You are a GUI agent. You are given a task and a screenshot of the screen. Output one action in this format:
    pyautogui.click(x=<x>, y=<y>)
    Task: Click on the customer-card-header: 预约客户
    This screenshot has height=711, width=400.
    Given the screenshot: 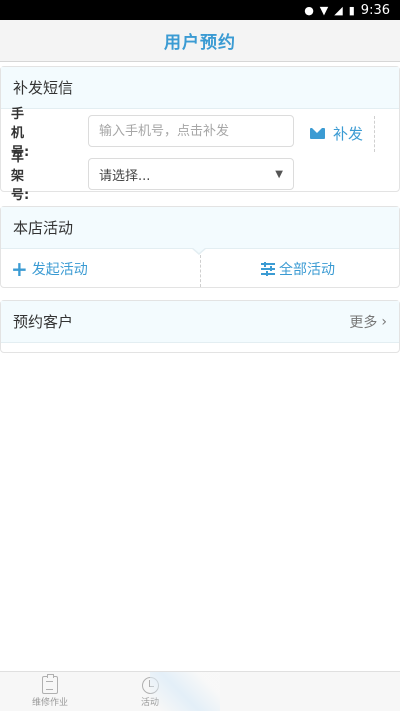 What is the action you would take?
    pyautogui.click(x=200, y=322)
    